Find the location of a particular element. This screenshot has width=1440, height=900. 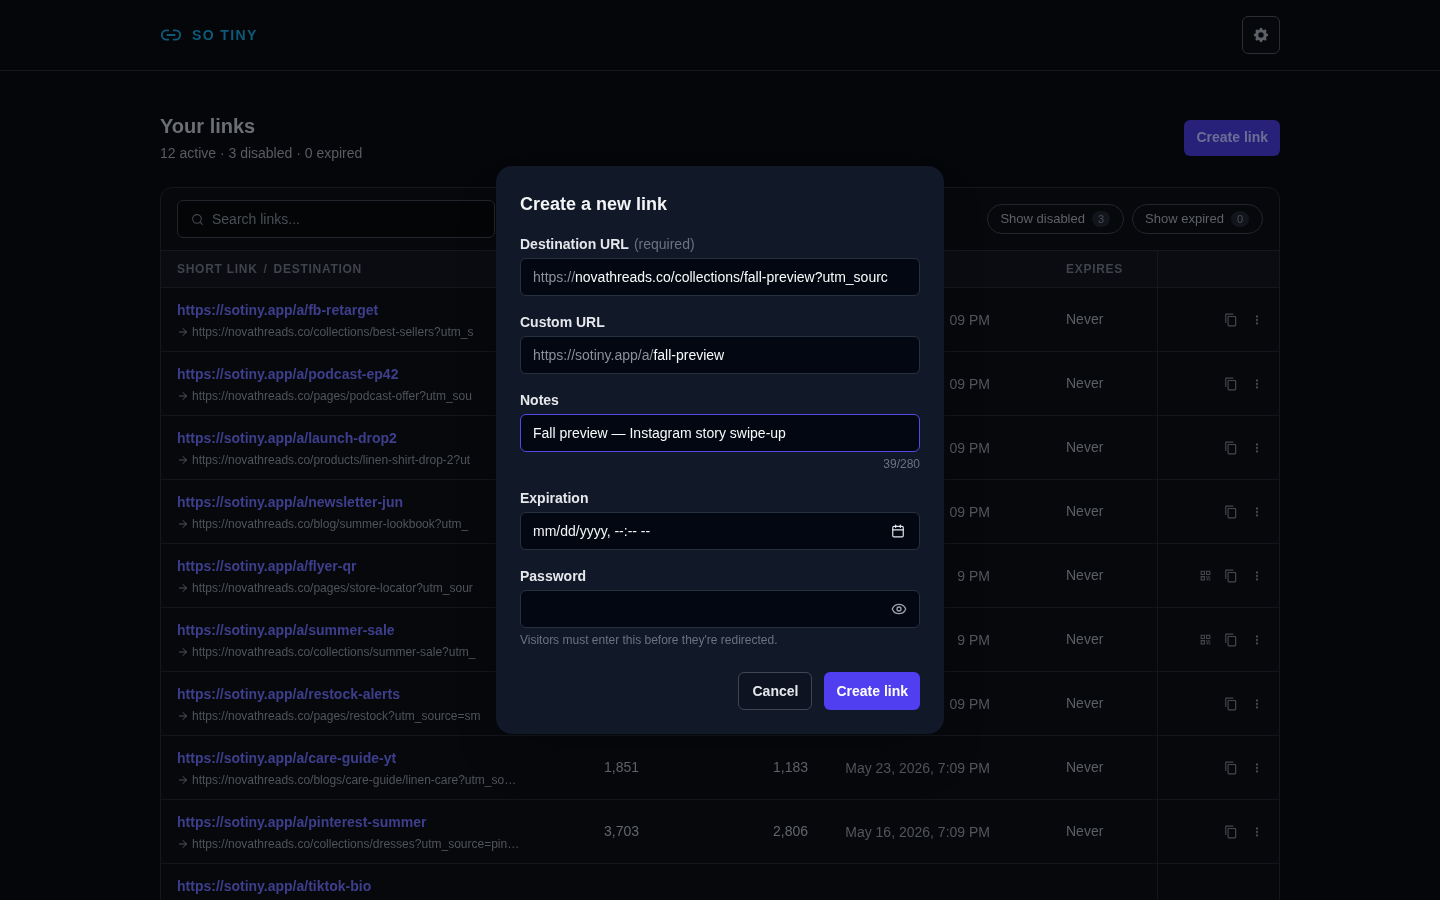

field-label: Custom URL is located at coordinates (562, 322).